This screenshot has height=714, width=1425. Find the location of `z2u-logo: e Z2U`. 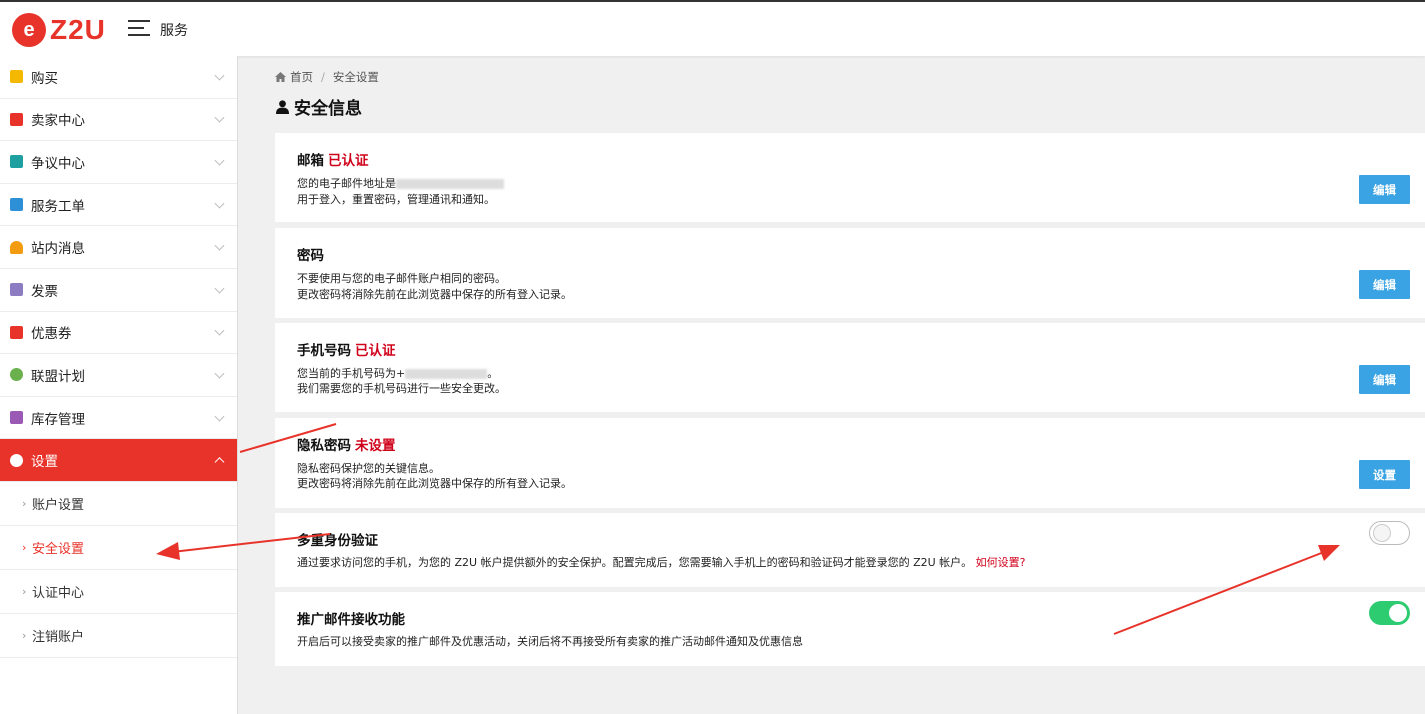

z2u-logo: e Z2U is located at coordinates (59, 30).